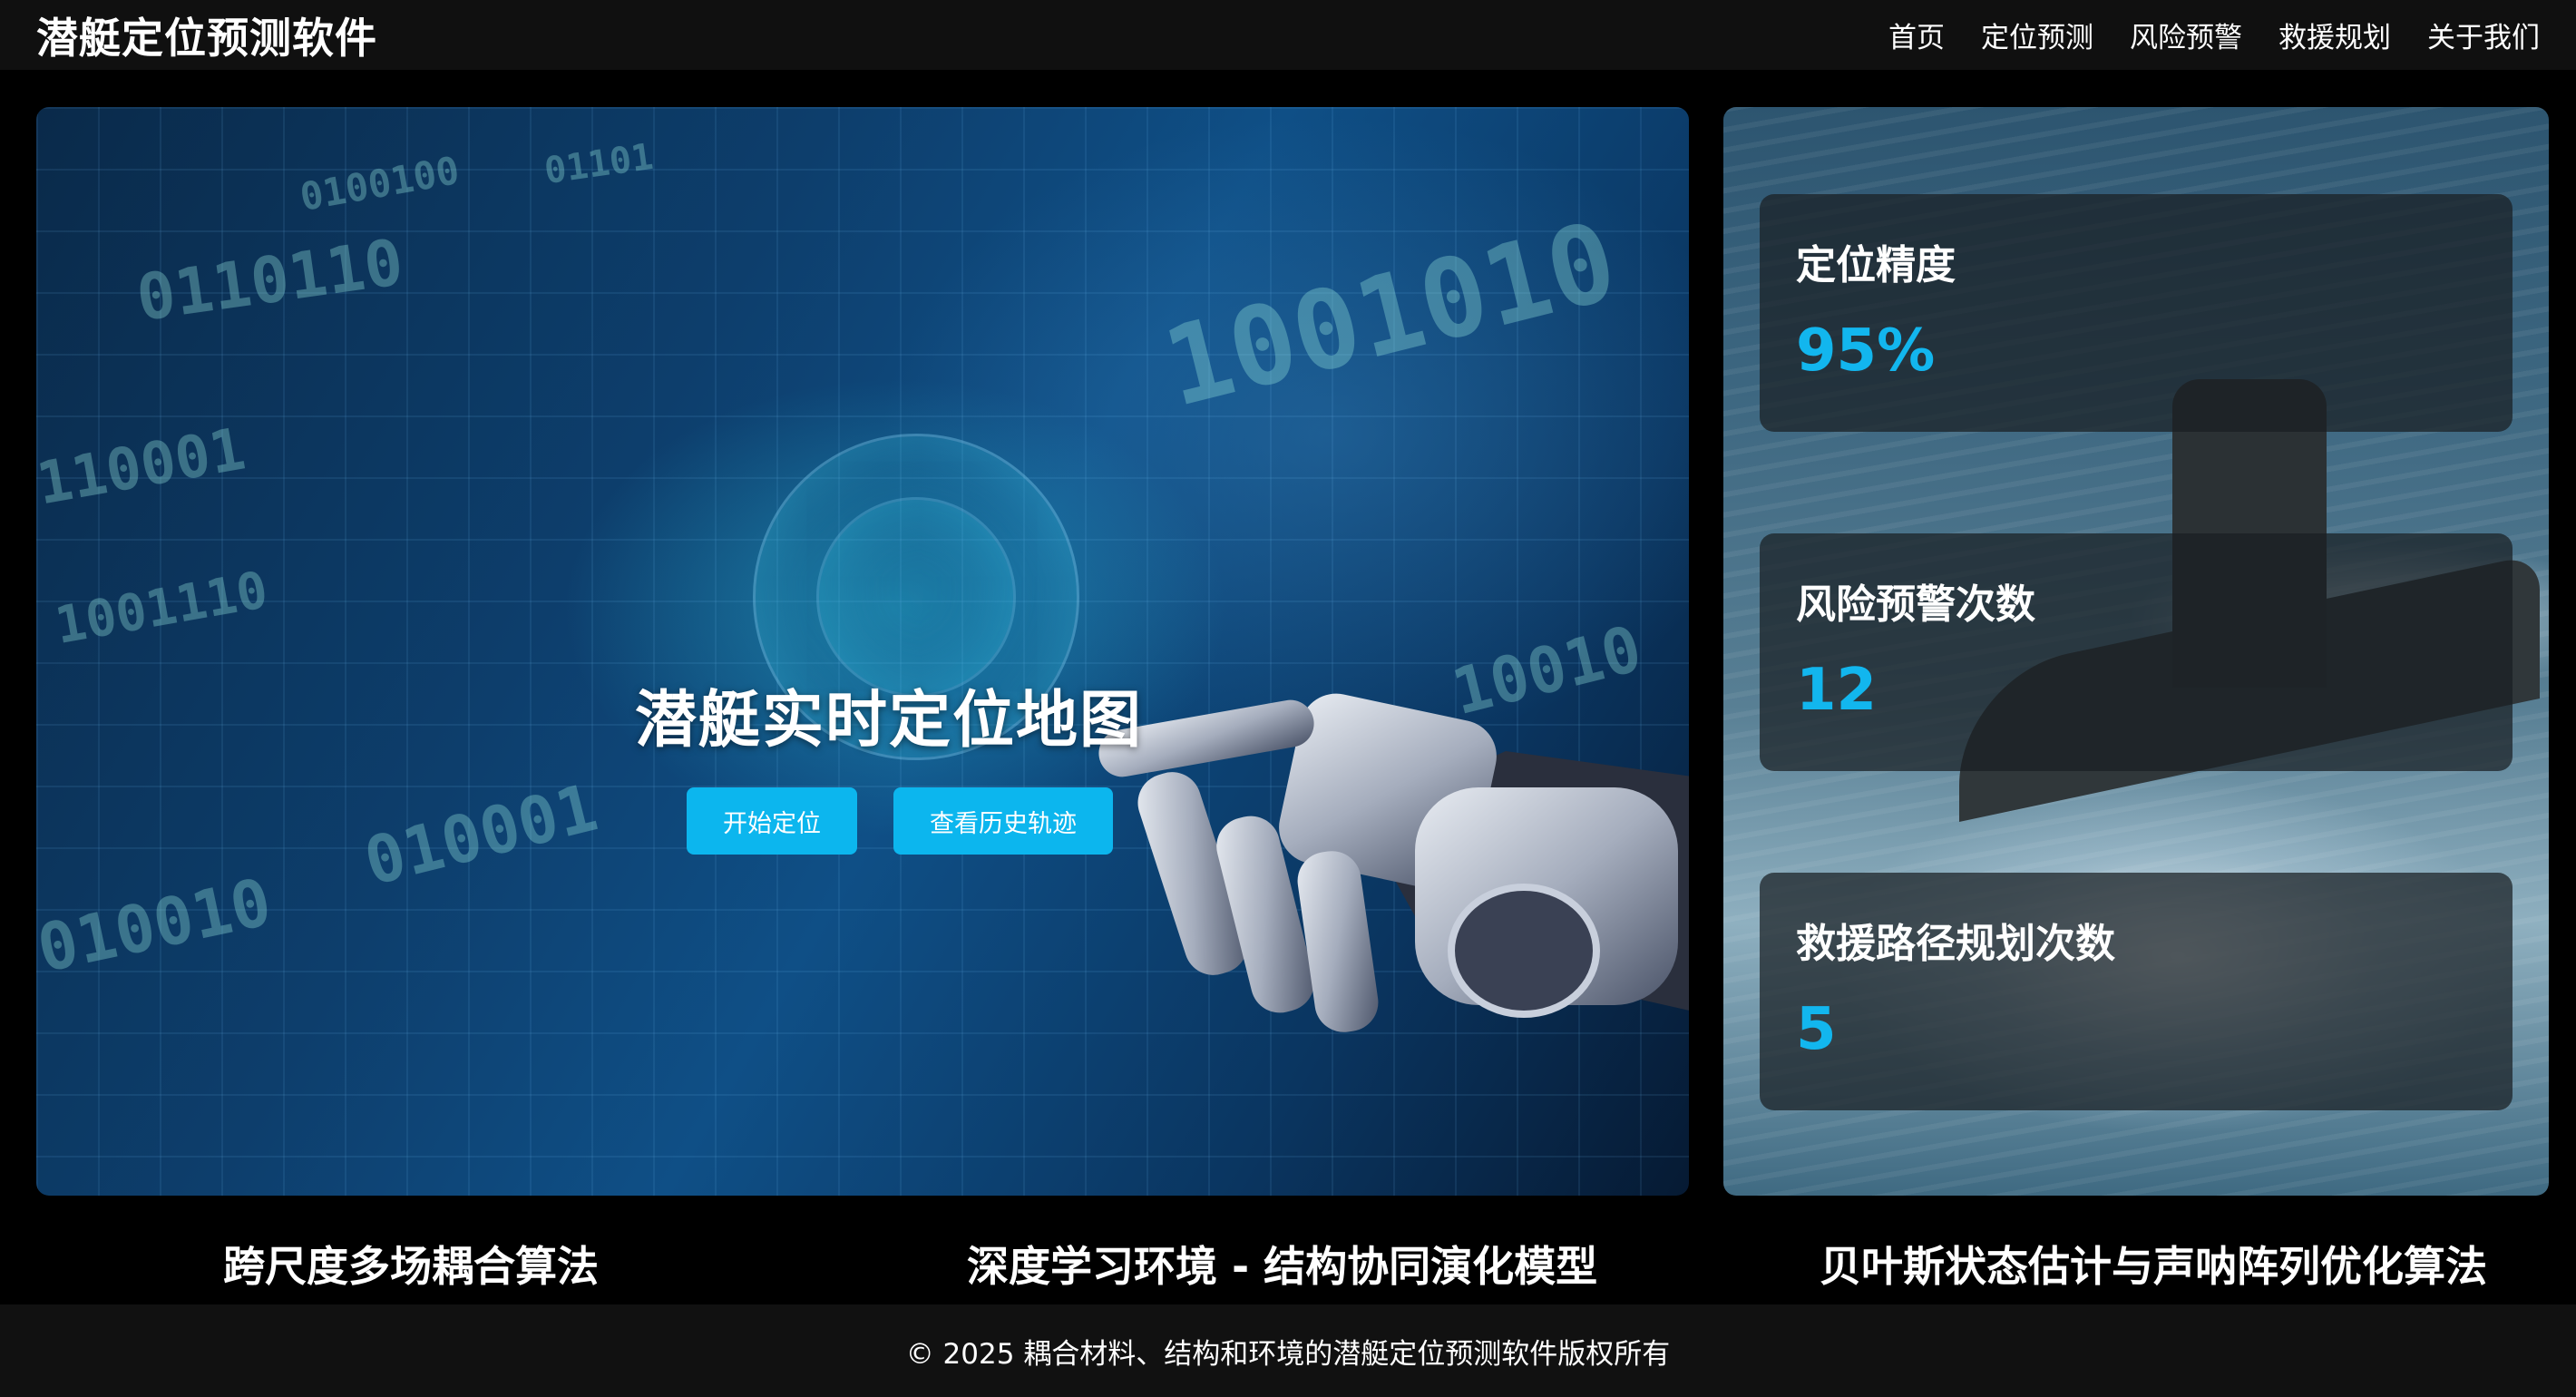 This screenshot has width=2576, height=1397. Describe the element at coordinates (1955, 944) in the screenshot. I see `stat-label: 救援路径规划次数` at that location.